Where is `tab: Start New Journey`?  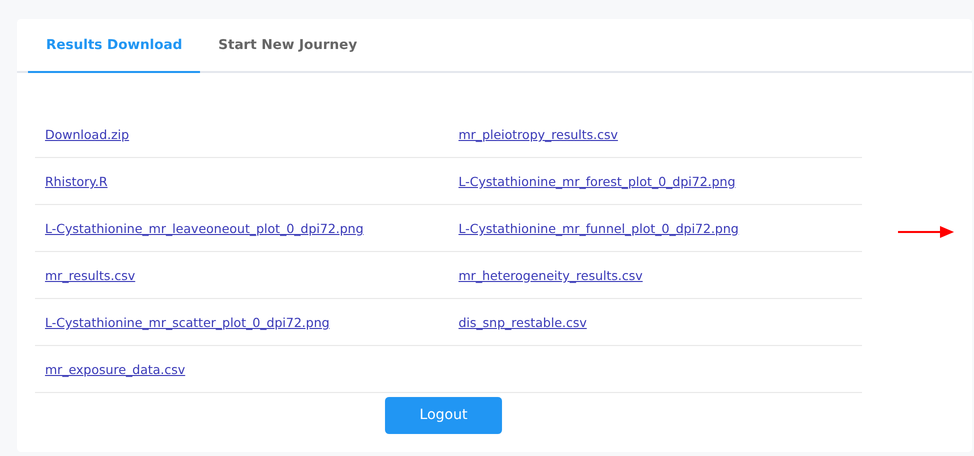
tab: Start New Journey is located at coordinates (288, 46).